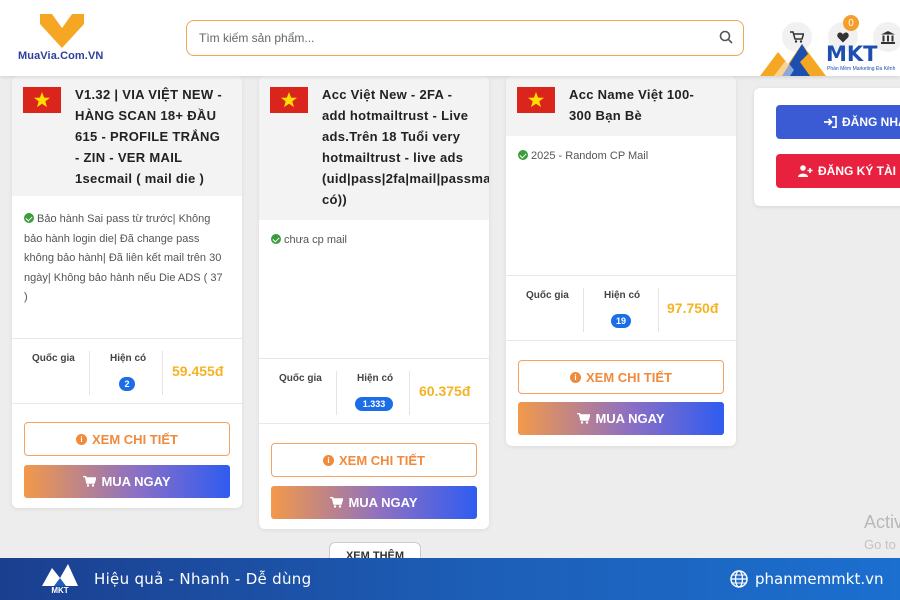 The width and height of the screenshot is (900, 600). What do you see at coordinates (60, 590) in the screenshot?
I see `footer-logo-text: MKT` at bounding box center [60, 590].